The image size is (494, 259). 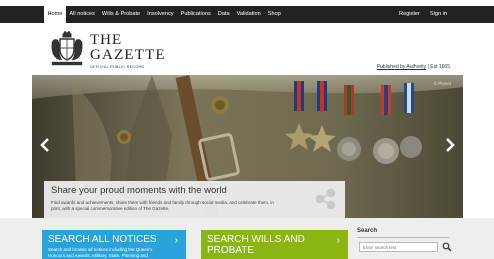 I want to click on search-wills-probate-title: SEARCH WILLS AND PROBATE, so click(x=256, y=245).